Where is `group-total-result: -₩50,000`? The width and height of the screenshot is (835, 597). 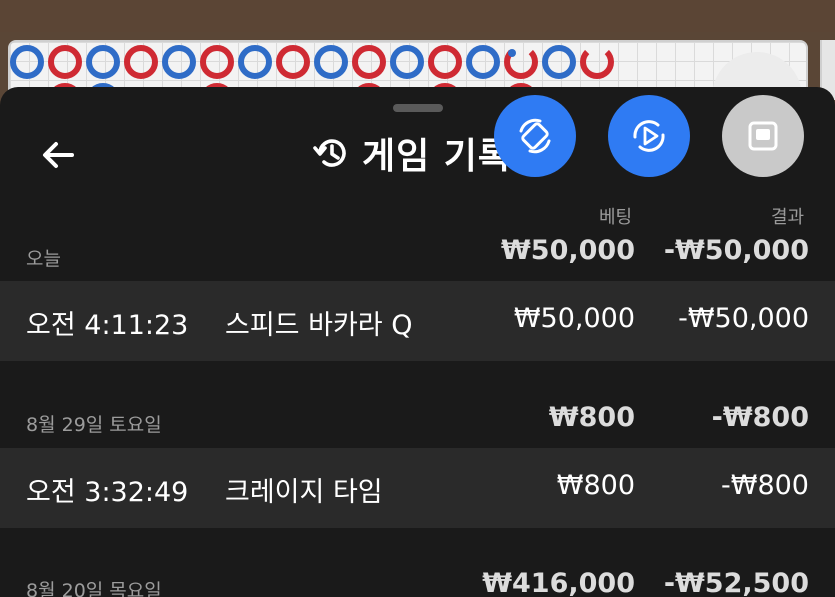
group-total-result: -₩50,000 is located at coordinates (736, 250).